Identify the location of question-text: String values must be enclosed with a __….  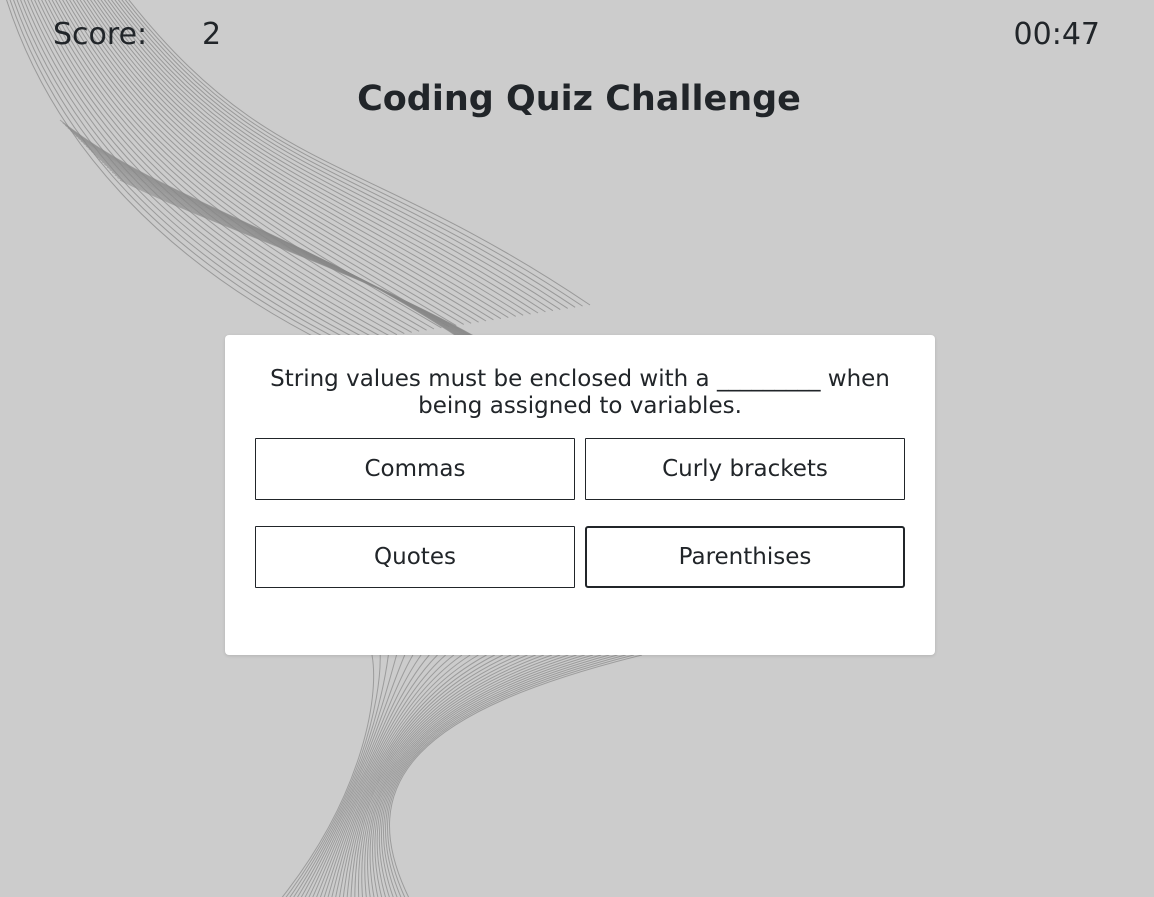
(580, 392).